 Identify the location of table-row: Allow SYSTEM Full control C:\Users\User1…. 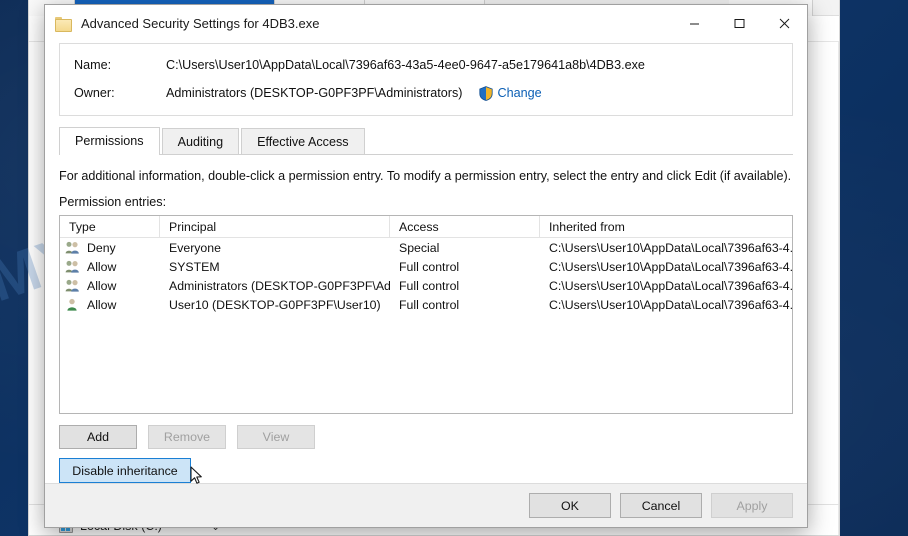
(426, 266).